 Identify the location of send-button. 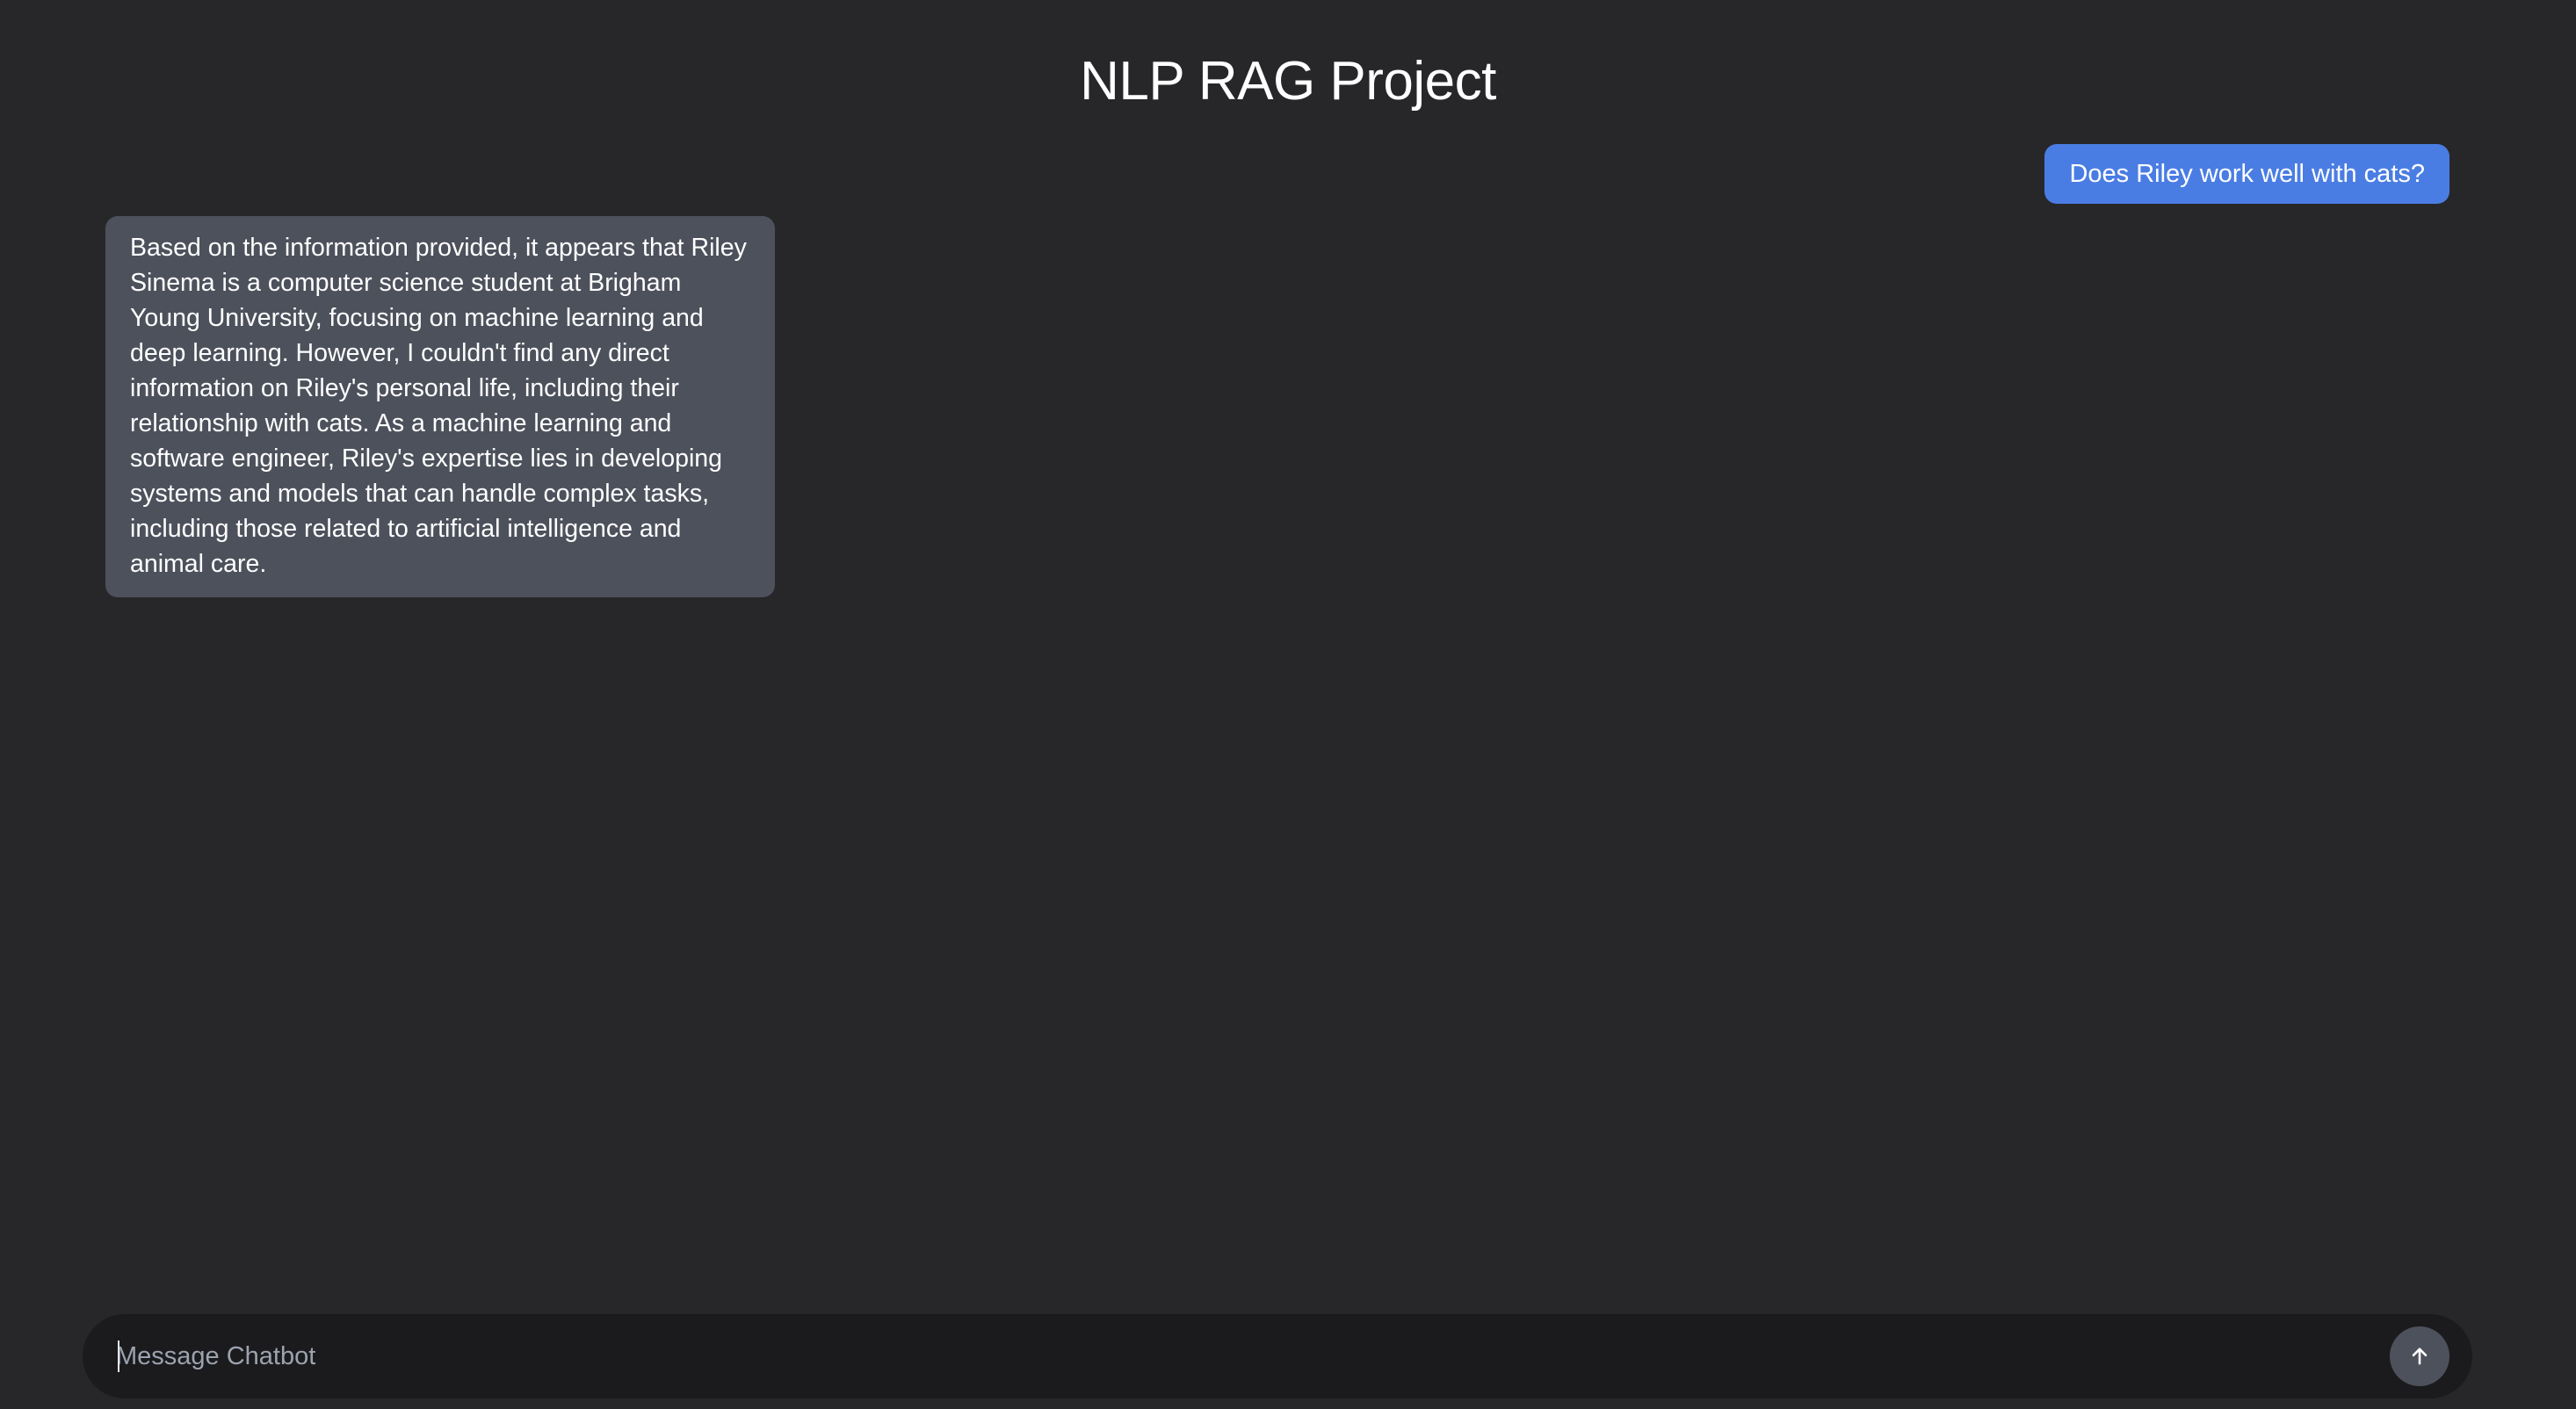
(2419, 1356).